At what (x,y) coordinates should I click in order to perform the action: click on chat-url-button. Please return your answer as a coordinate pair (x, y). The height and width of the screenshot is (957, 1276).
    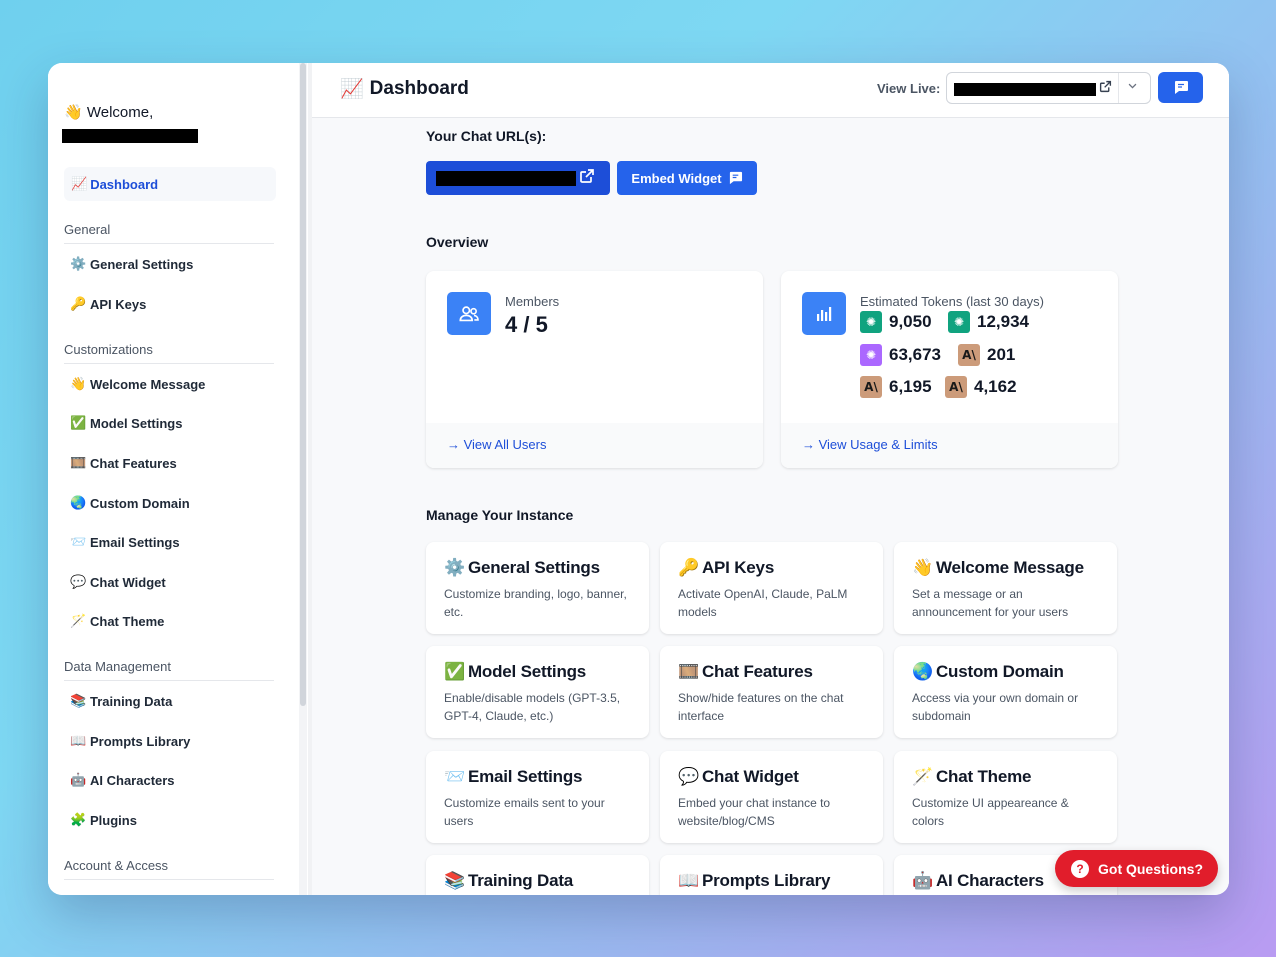
    Looking at the image, I should click on (518, 178).